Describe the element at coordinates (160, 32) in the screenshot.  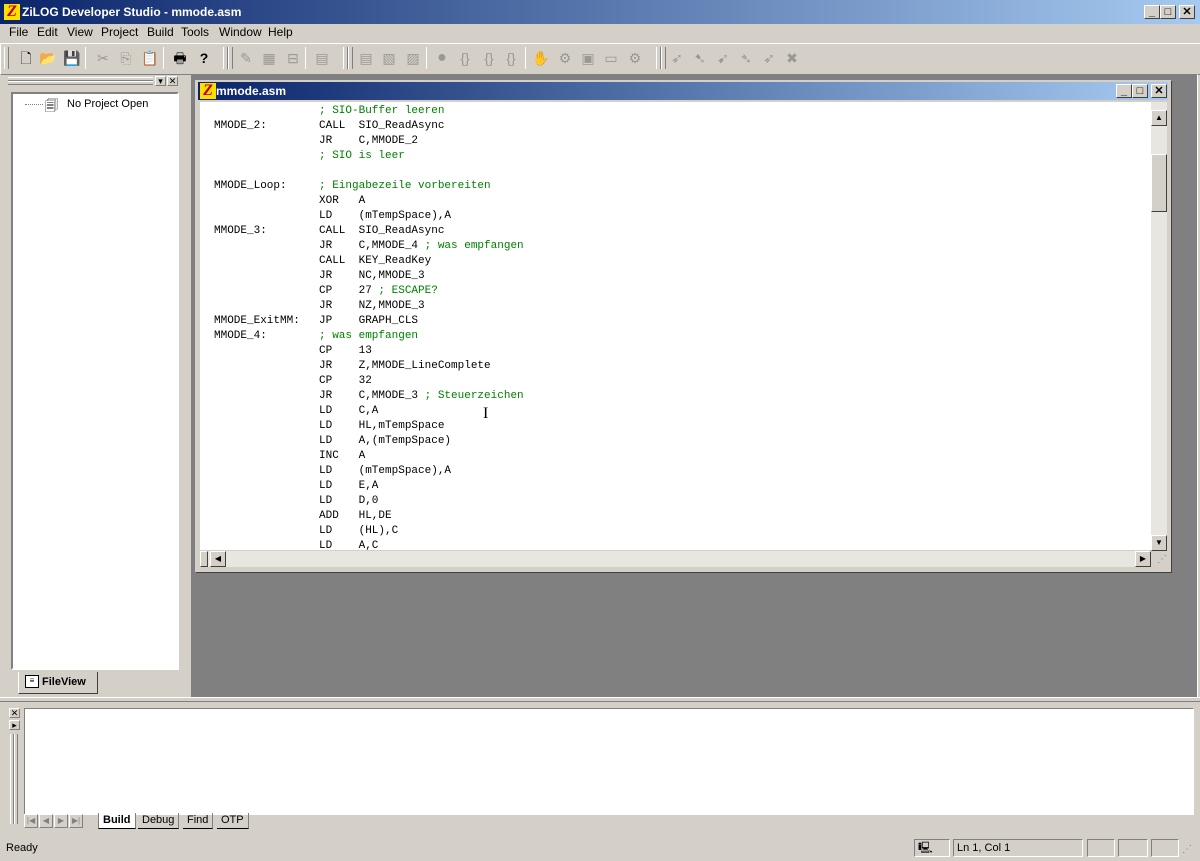
I see `menu-build: Build` at that location.